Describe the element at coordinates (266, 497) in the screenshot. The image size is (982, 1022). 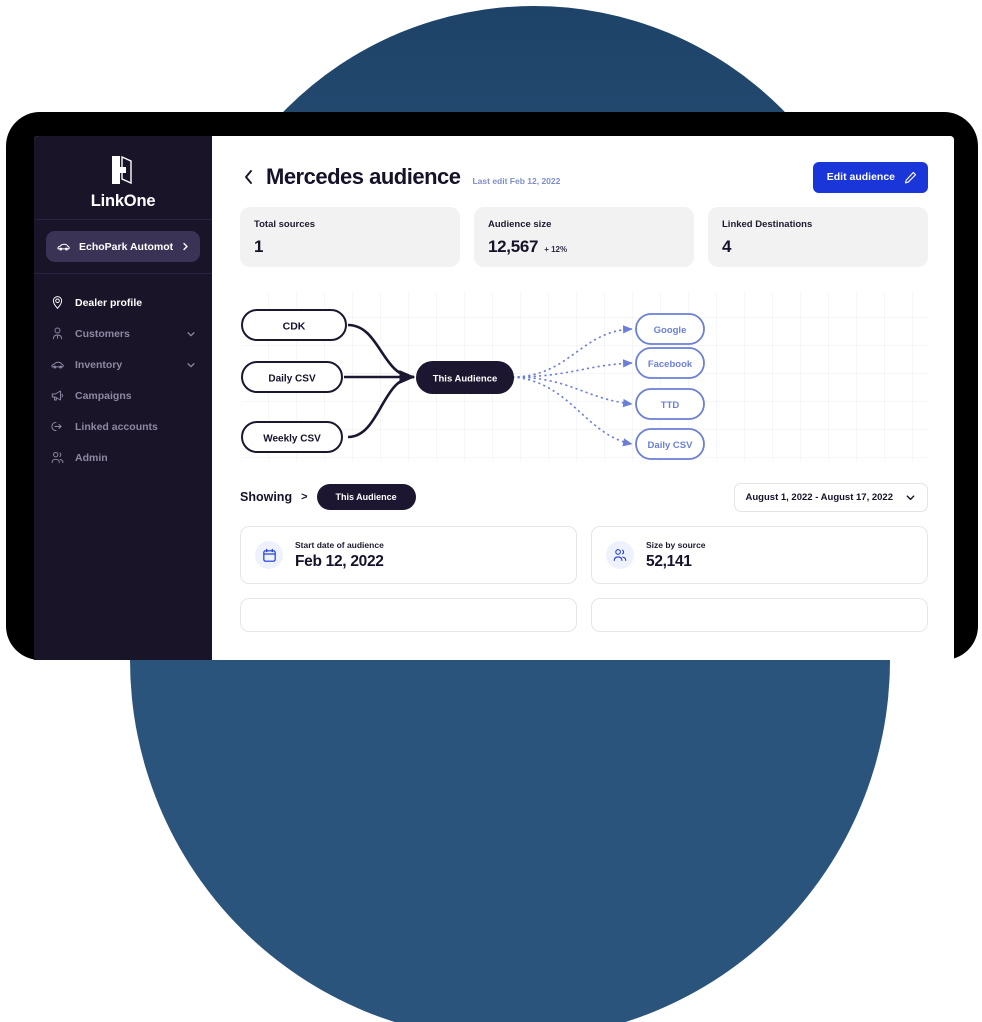
I see `showing-label: Showing` at that location.